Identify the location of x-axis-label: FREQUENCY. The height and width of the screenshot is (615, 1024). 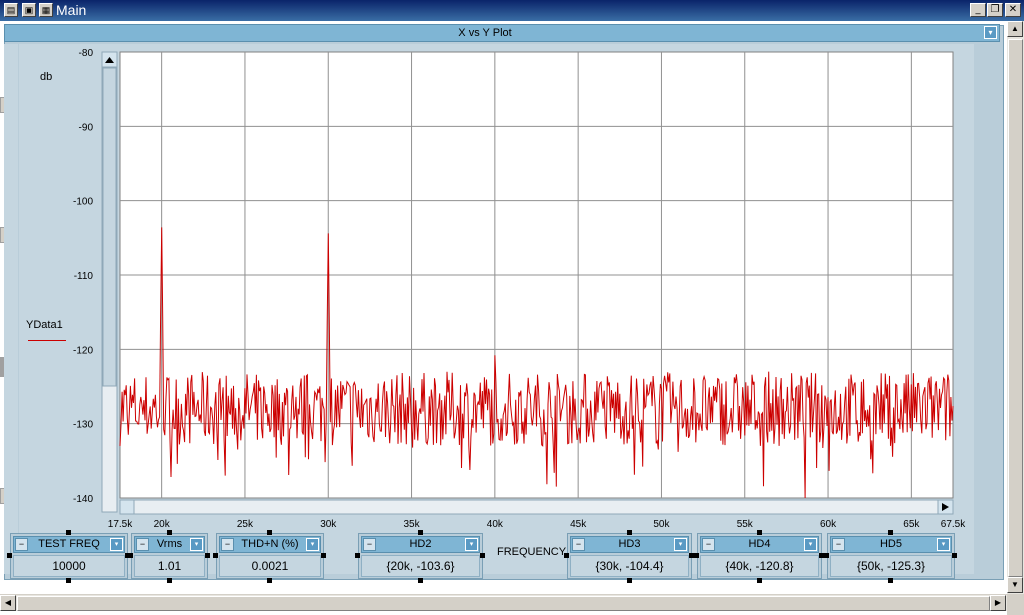
(532, 552).